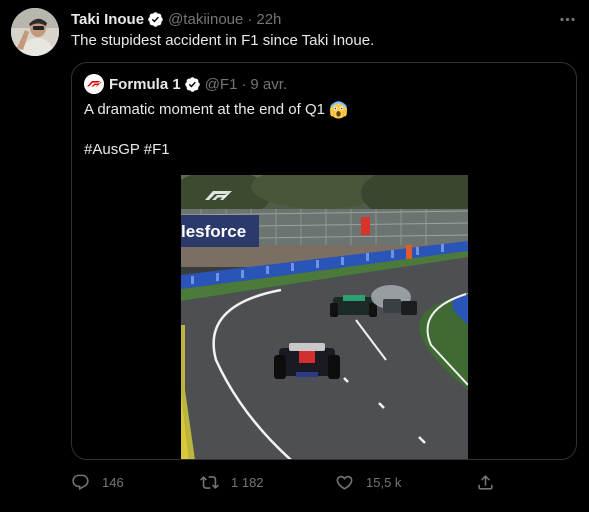  Describe the element at coordinates (209, 482) in the screenshot. I see `retweet-icon` at that location.